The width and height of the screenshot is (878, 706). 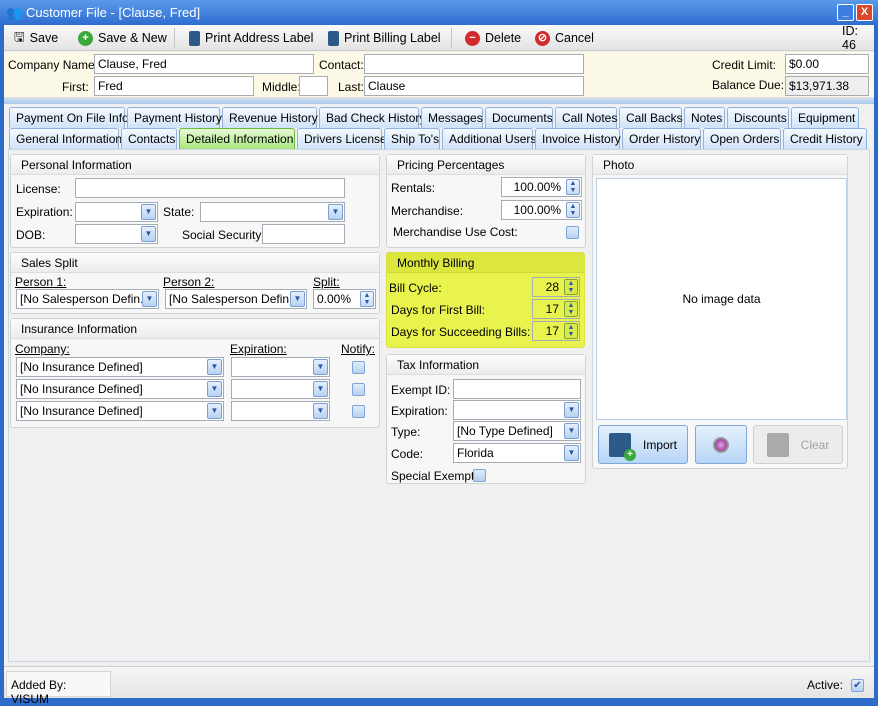 What do you see at coordinates (41, 282) in the screenshot?
I see `person1-label: Person 1:` at bounding box center [41, 282].